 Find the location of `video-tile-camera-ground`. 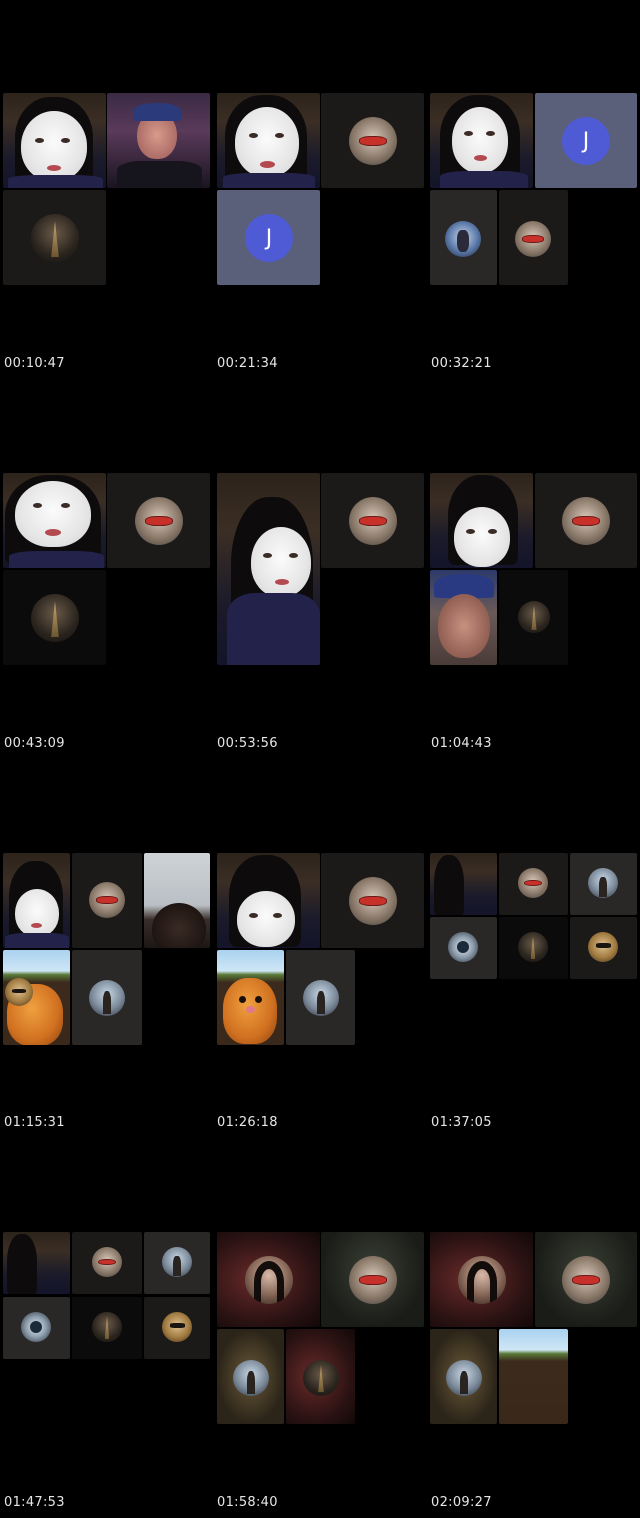

video-tile-camera-ground is located at coordinates (533, 1376).